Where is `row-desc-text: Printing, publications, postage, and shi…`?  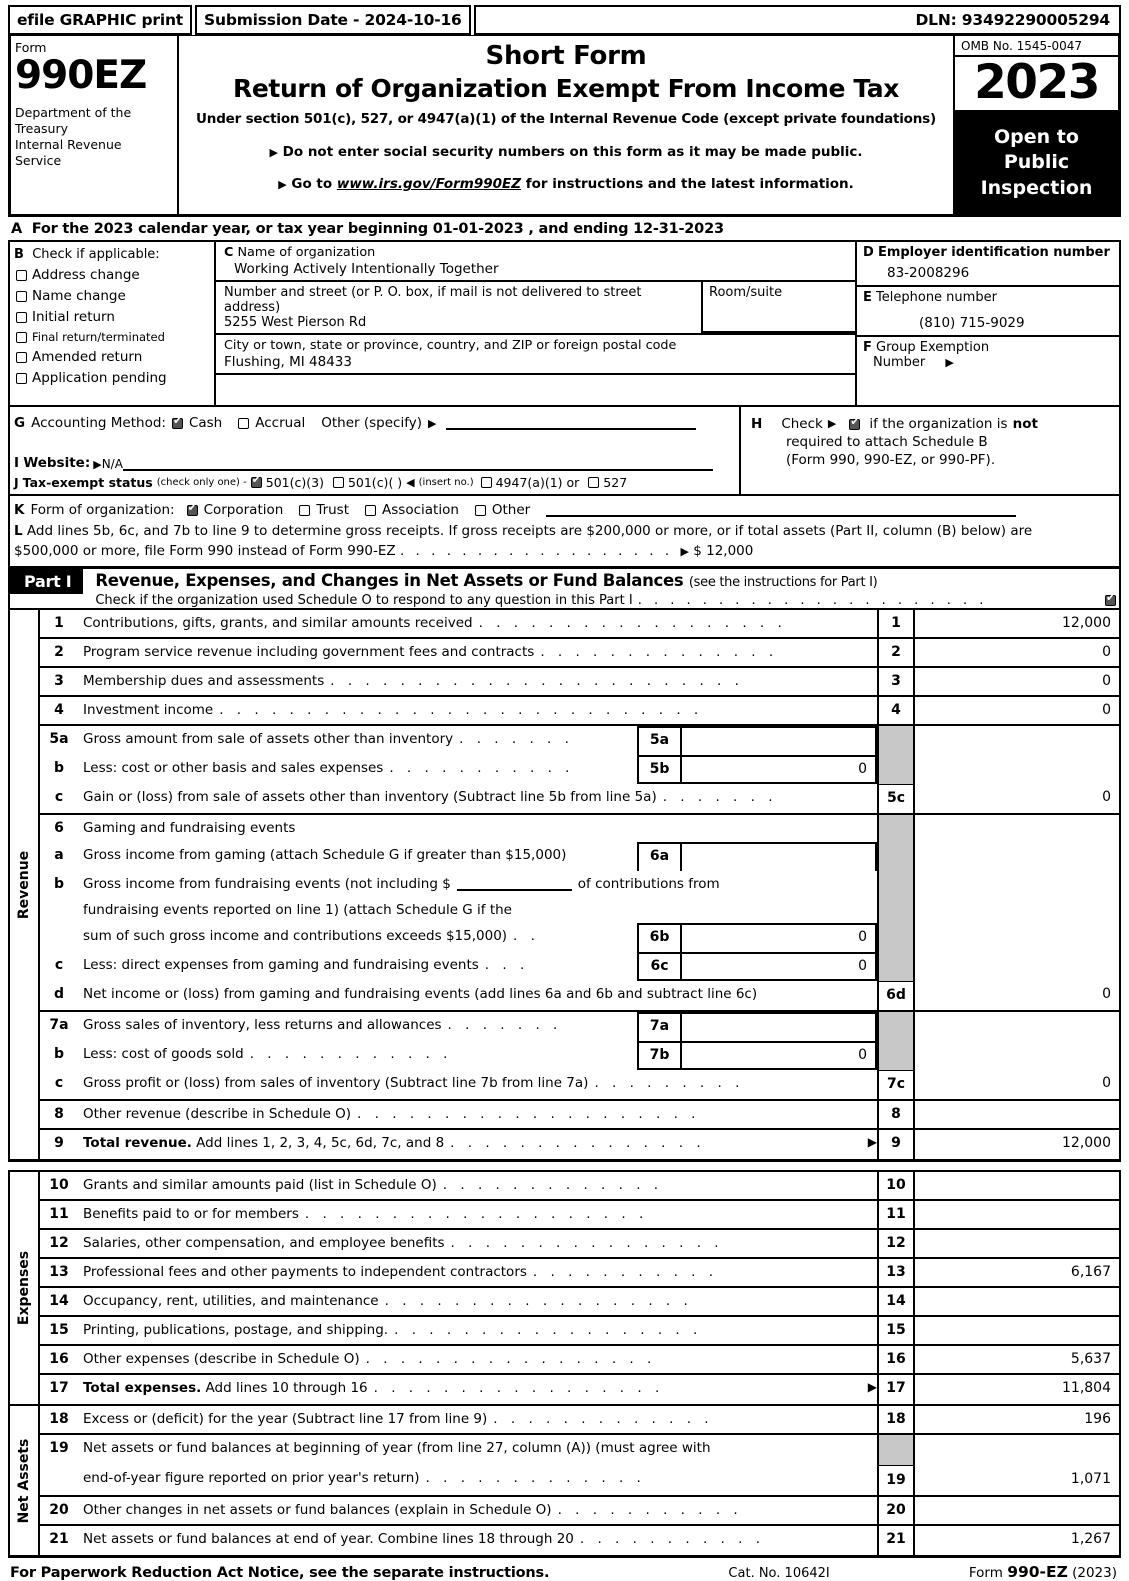 row-desc-text: Printing, publications, postage, and shi… is located at coordinates (236, 1330).